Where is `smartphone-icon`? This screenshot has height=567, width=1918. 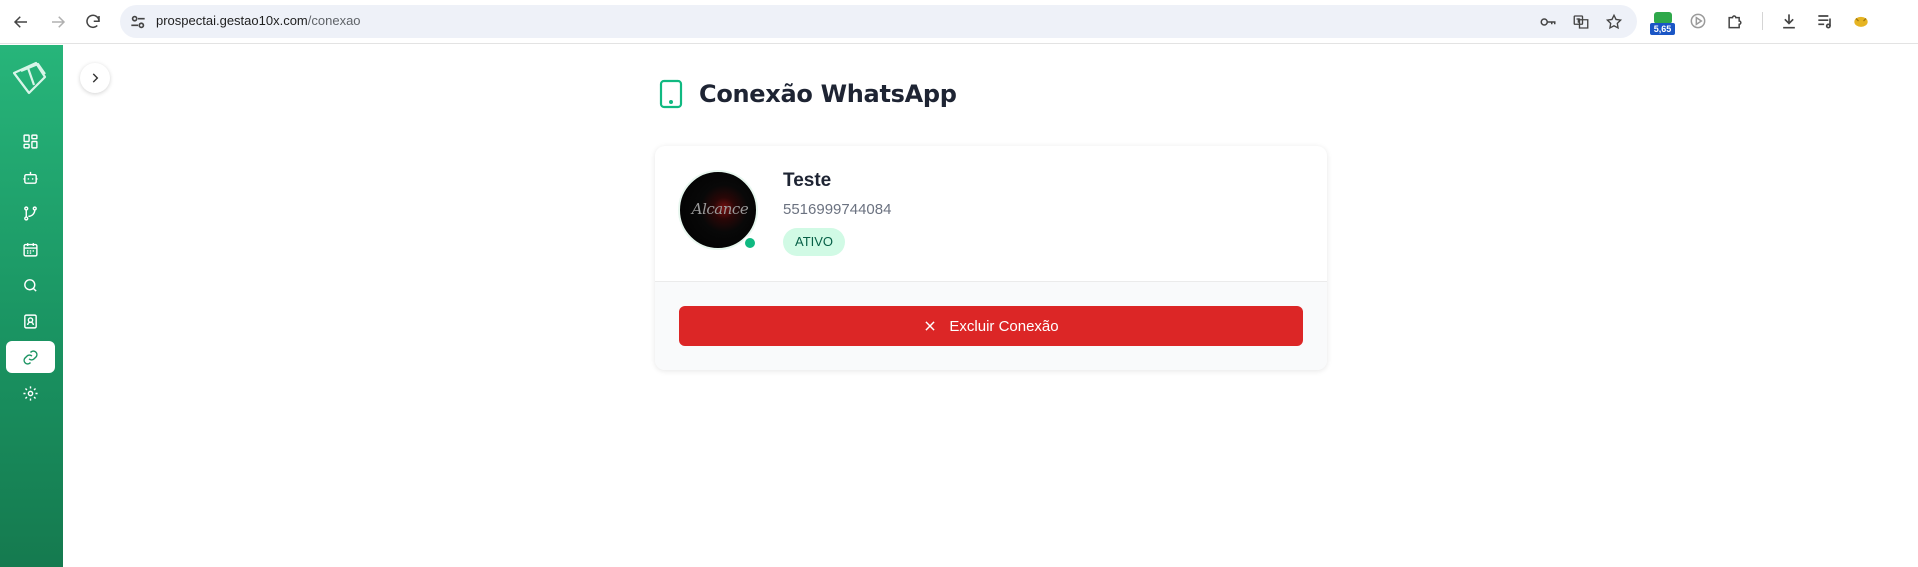 smartphone-icon is located at coordinates (671, 94).